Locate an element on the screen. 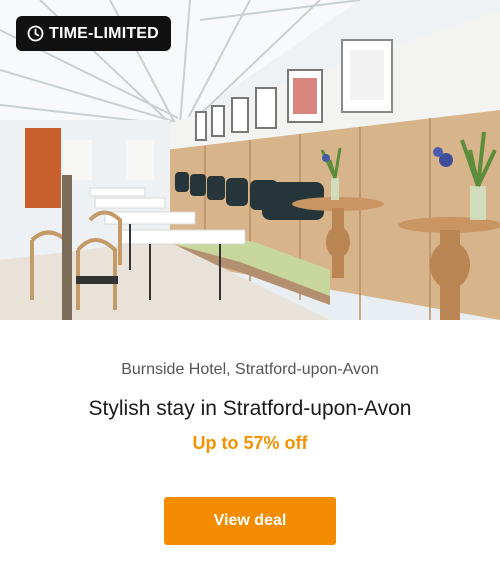 Image resolution: width=500 pixels, height=569 pixels. discount-label: Up to 57% off is located at coordinates (250, 443).